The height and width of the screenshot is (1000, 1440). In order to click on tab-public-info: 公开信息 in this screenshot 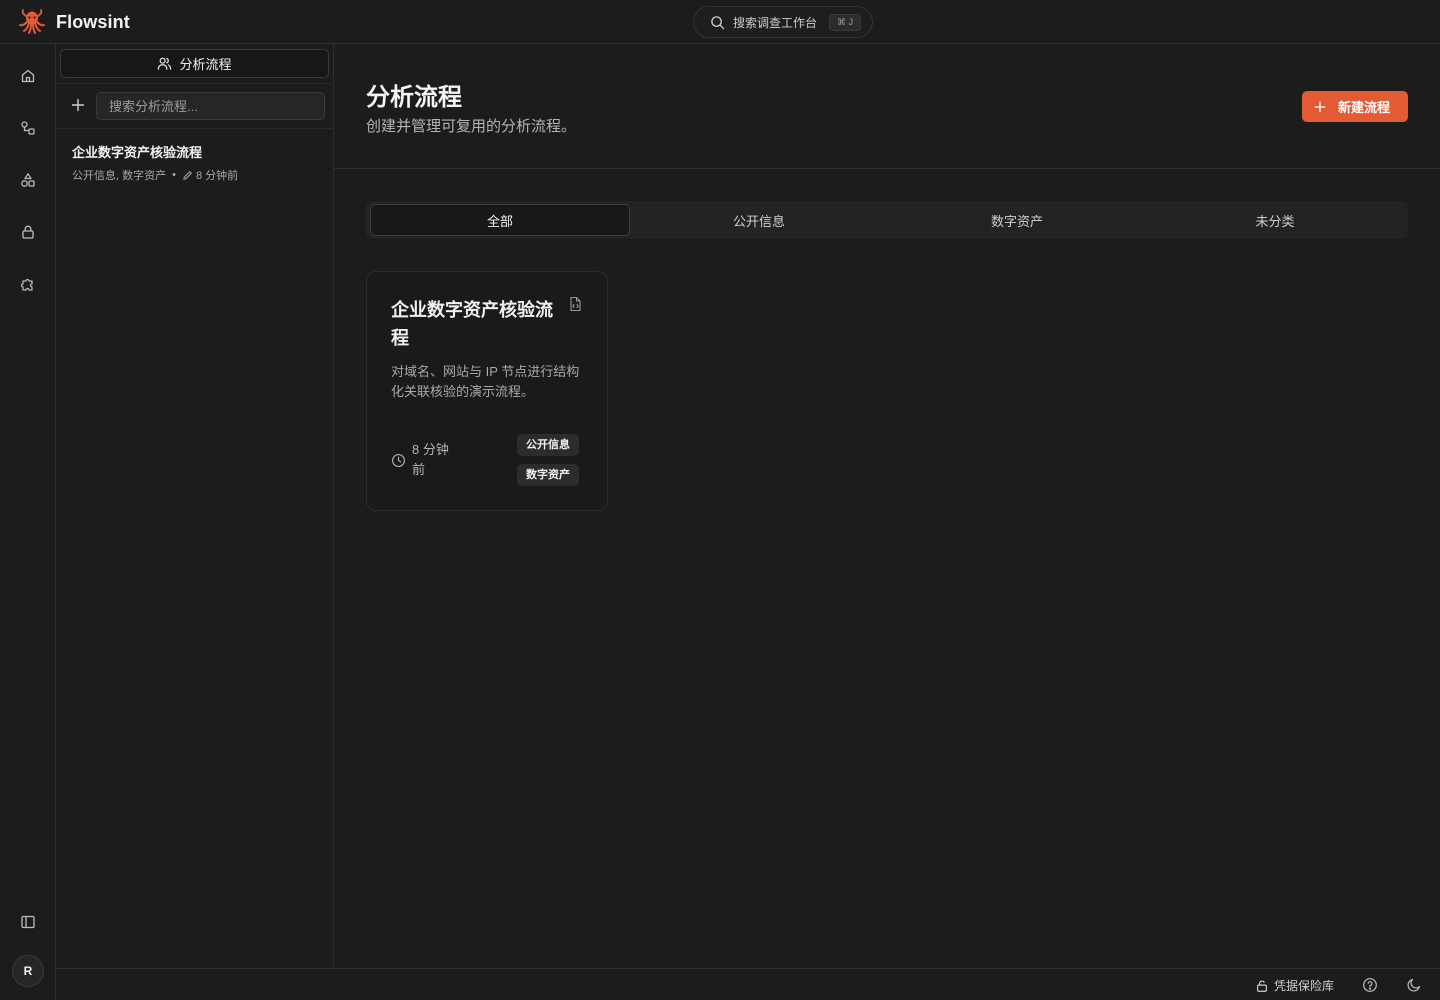, I will do `click(759, 220)`.